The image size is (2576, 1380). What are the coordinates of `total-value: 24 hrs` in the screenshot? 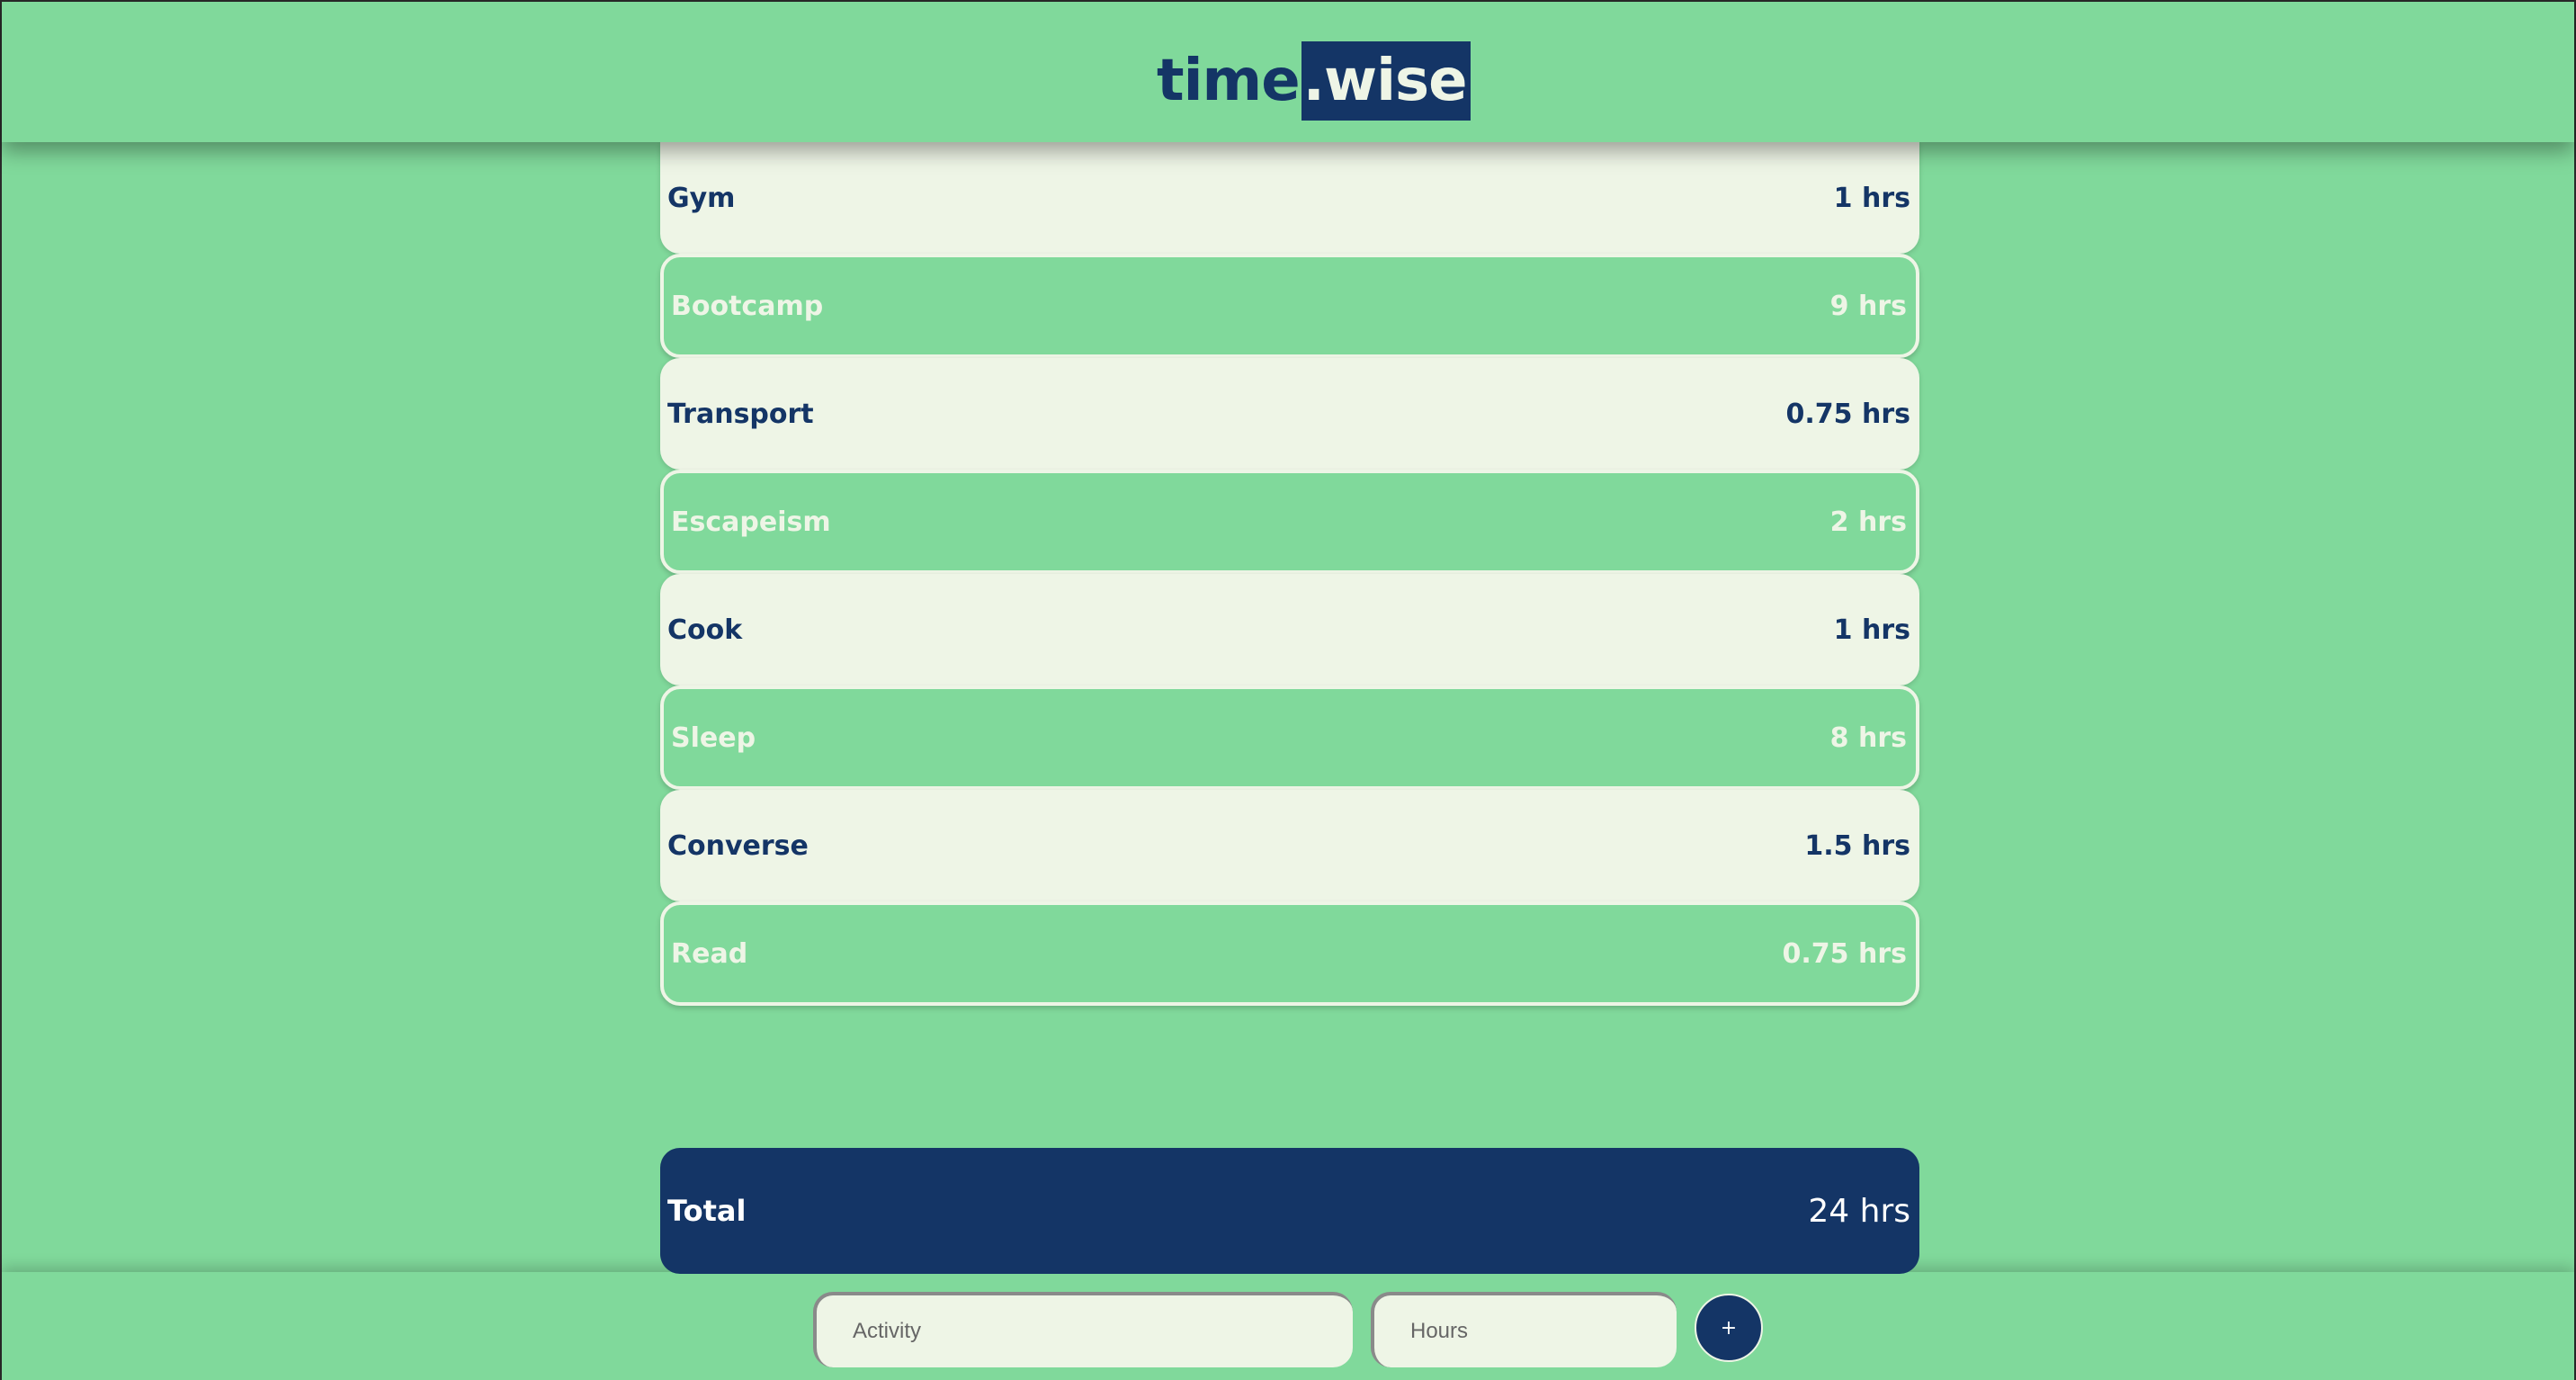 It's located at (1859, 1211).